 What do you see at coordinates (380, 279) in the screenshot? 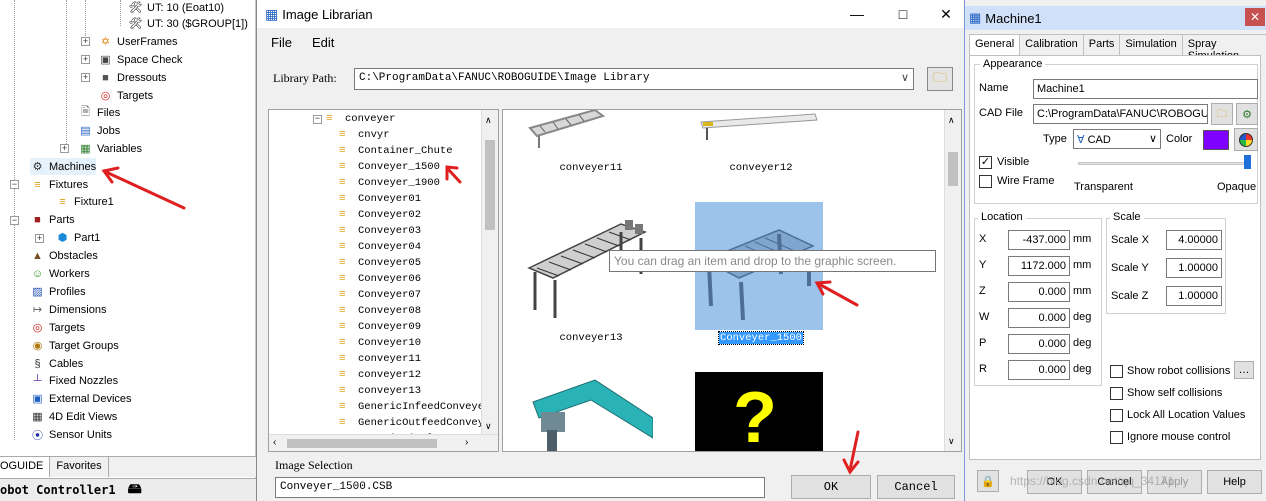
I see `tree-item-conveyer06: ≡ Conveyer06` at bounding box center [380, 279].